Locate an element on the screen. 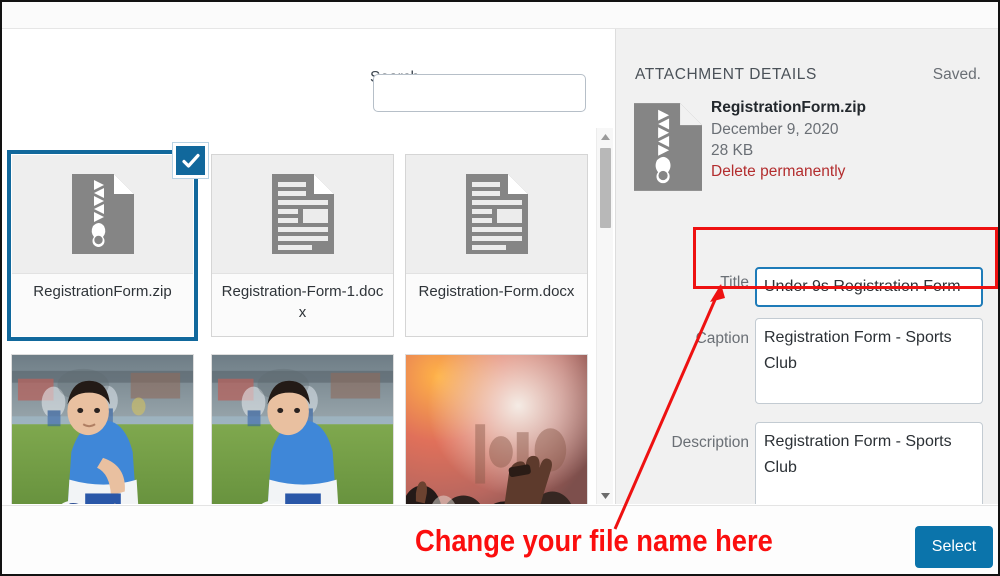  saved-status: Saved. is located at coordinates (956, 74).